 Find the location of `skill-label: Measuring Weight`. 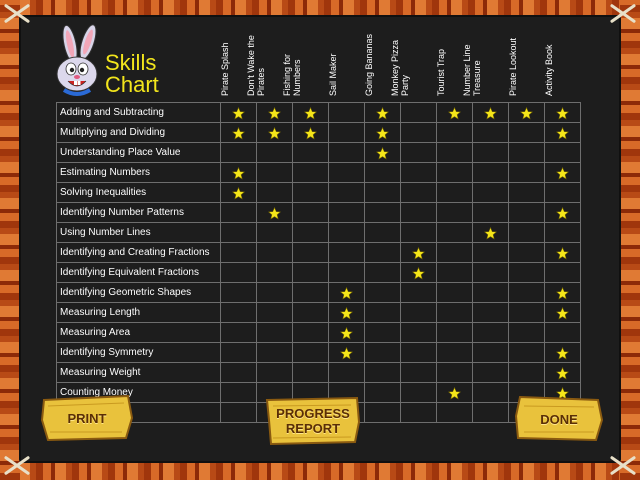

skill-label: Measuring Weight is located at coordinates (138, 372).